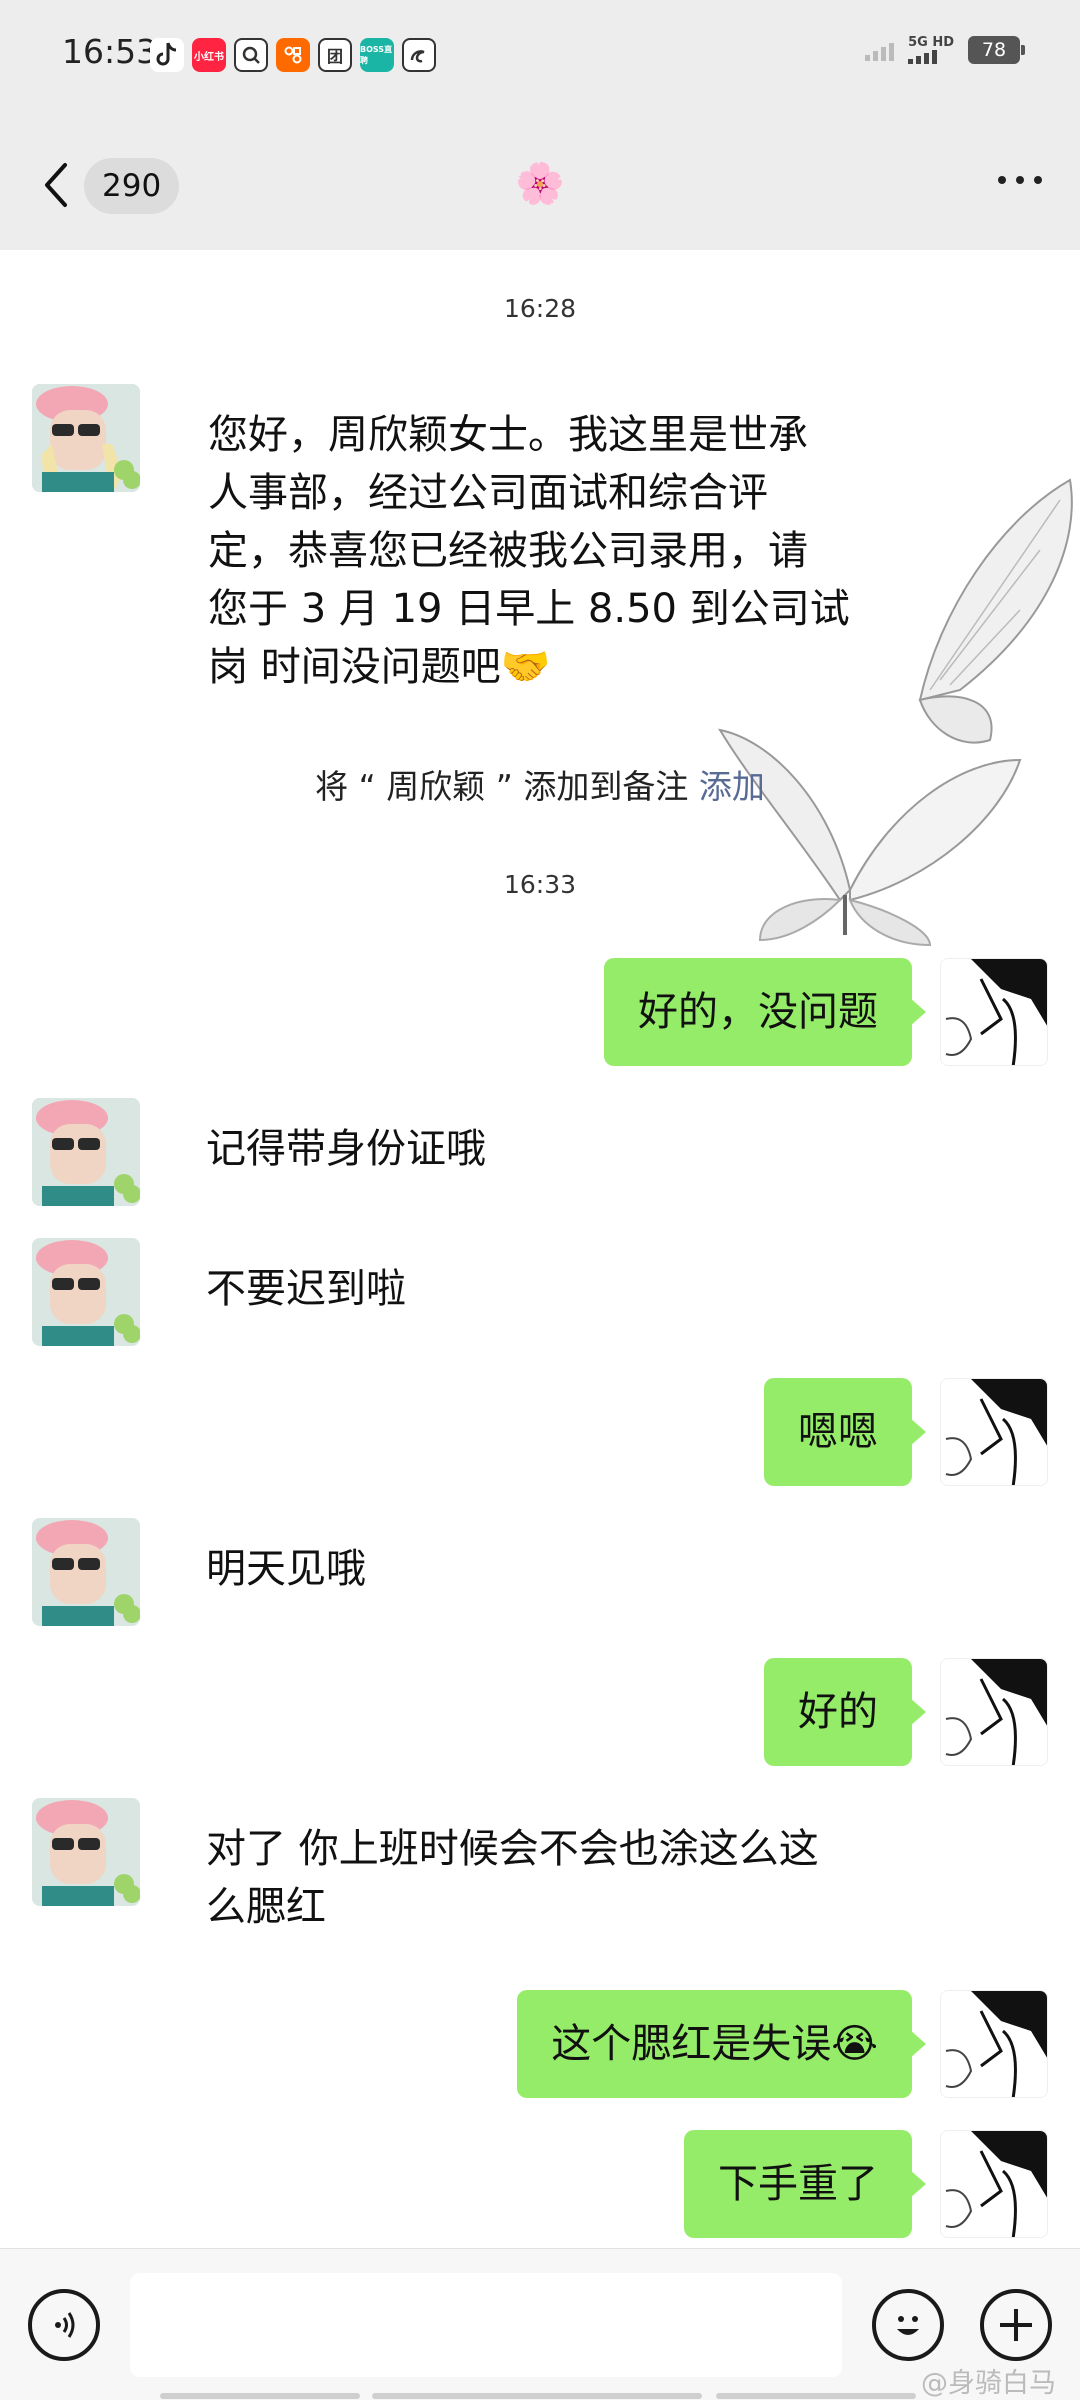 The height and width of the screenshot is (2400, 1080). I want to click on message-bubble-sent: 嗯嗯, so click(845, 1432).